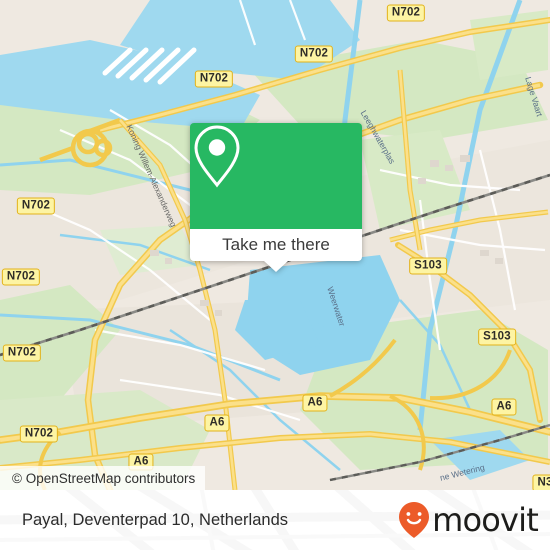  Describe the element at coordinates (541, 482) in the screenshot. I see `road-shield: N3` at that location.